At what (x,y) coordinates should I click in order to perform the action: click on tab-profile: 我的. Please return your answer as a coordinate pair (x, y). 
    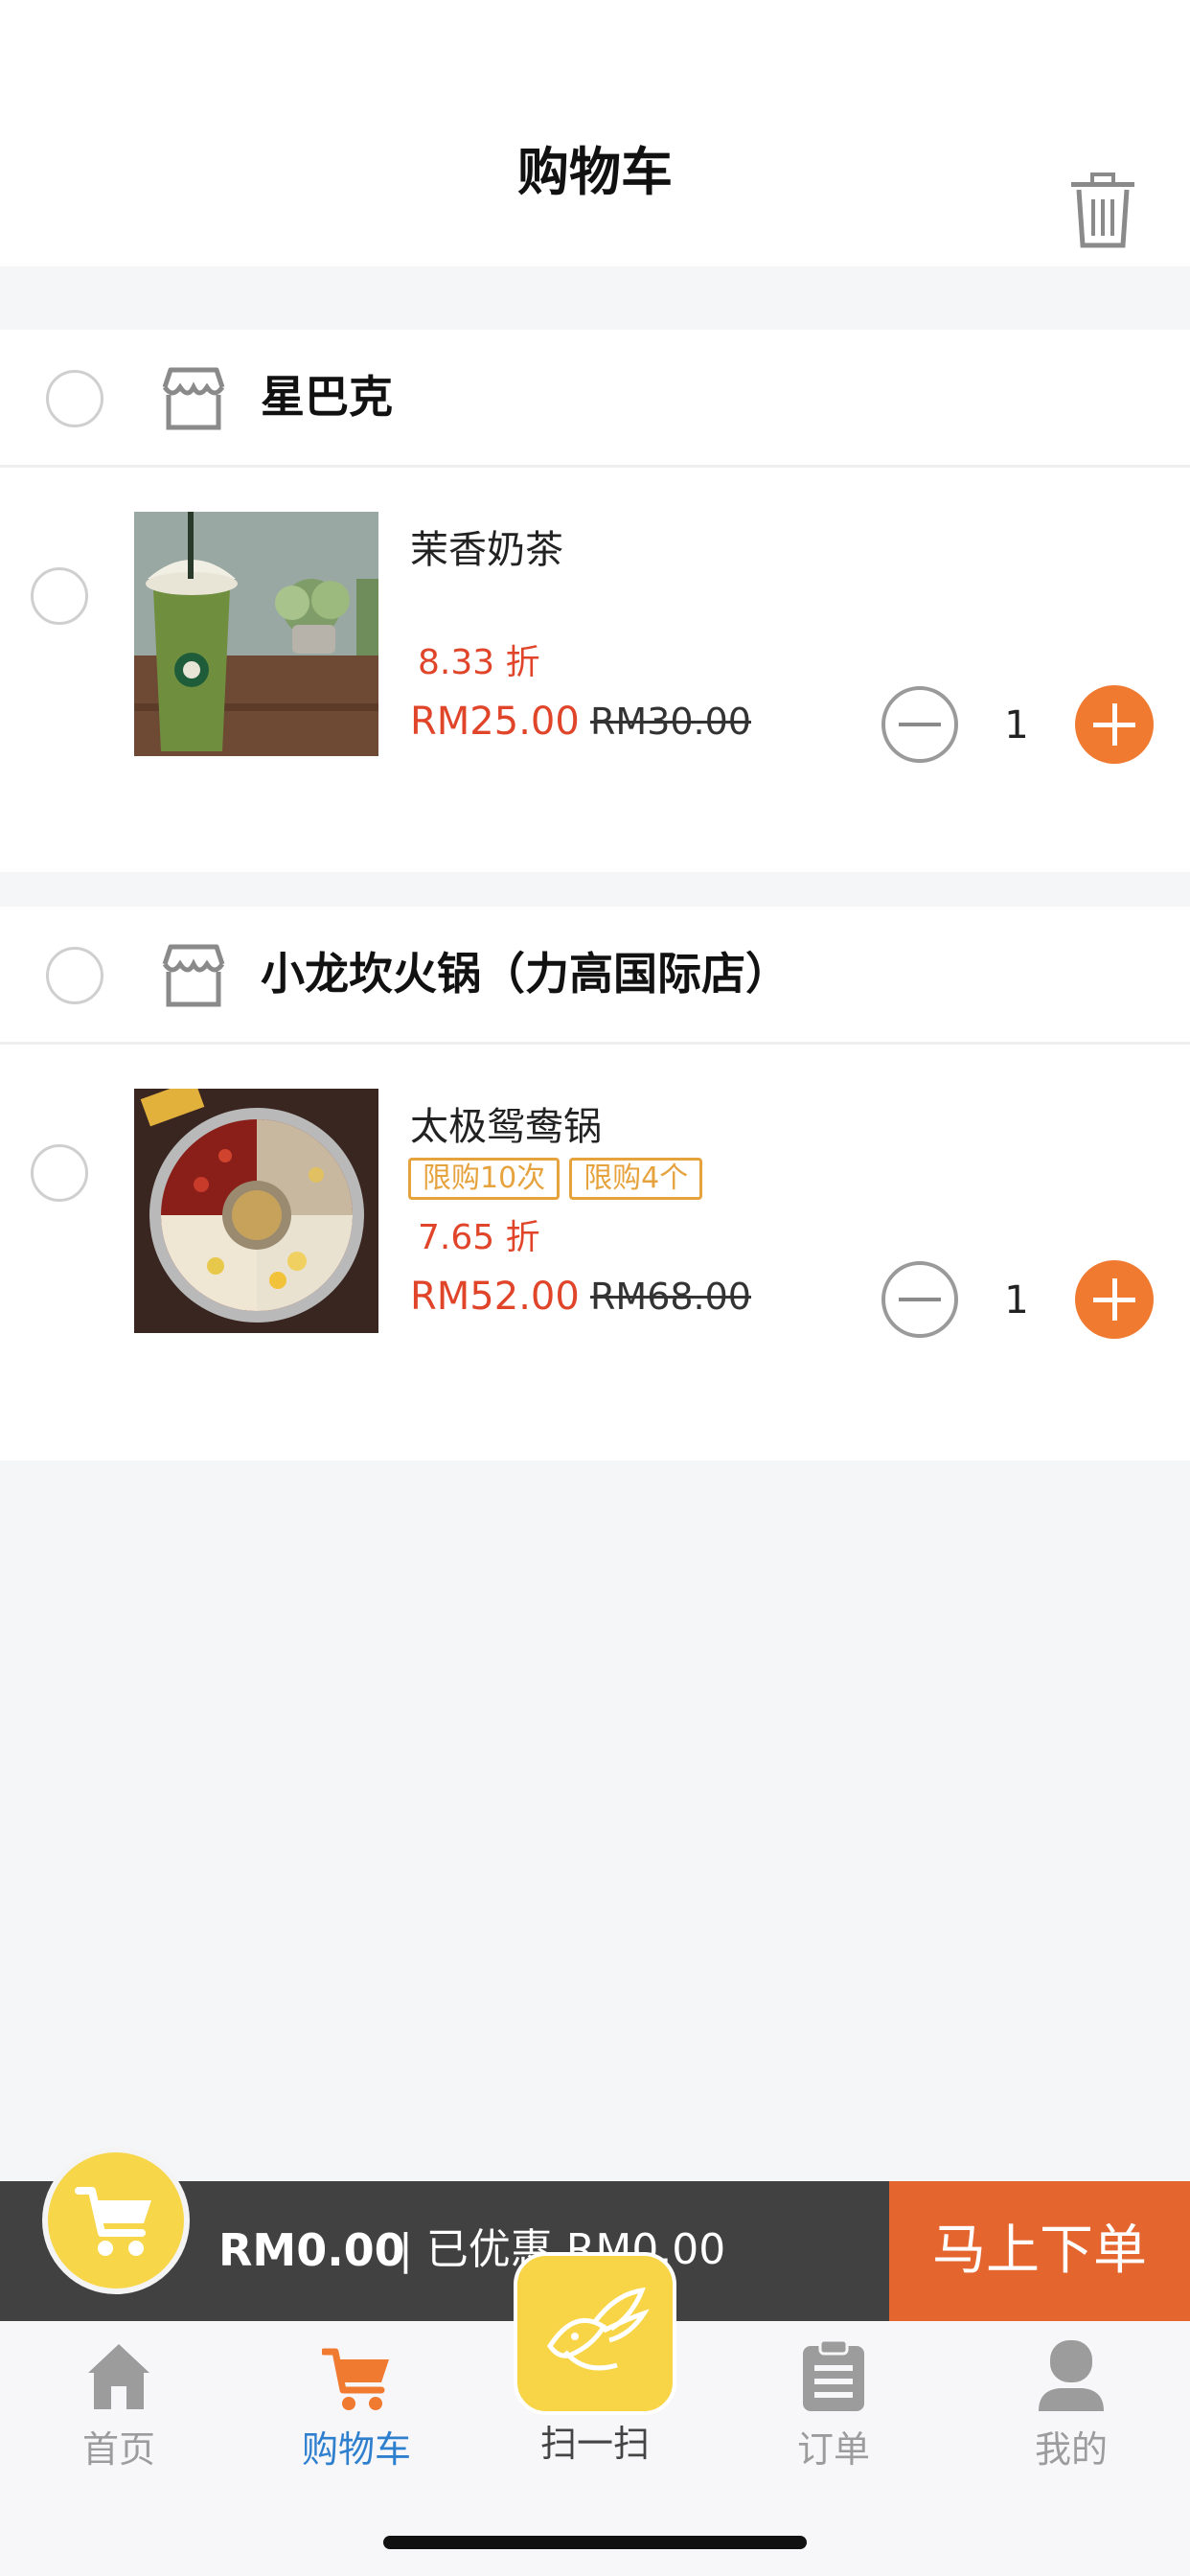
    Looking at the image, I should click on (1071, 2410).